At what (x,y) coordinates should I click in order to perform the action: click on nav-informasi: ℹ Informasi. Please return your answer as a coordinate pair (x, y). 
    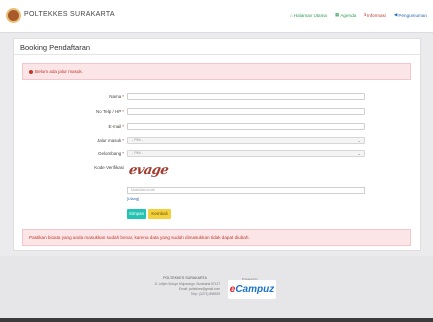
    Looking at the image, I should click on (375, 15).